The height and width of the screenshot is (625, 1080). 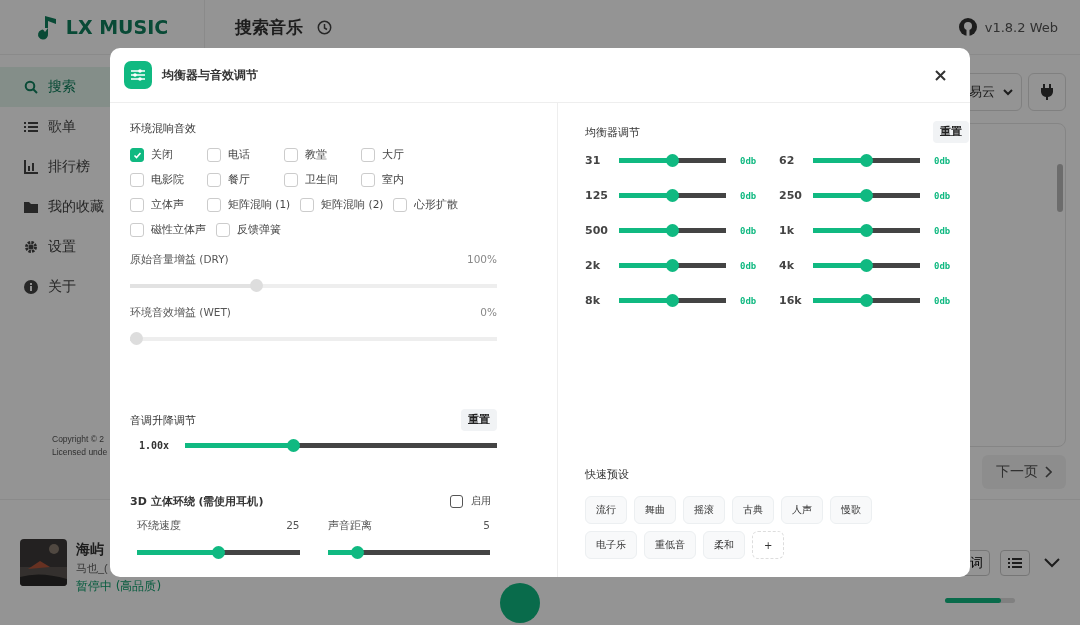 I want to click on band-label: 62, so click(x=787, y=160).